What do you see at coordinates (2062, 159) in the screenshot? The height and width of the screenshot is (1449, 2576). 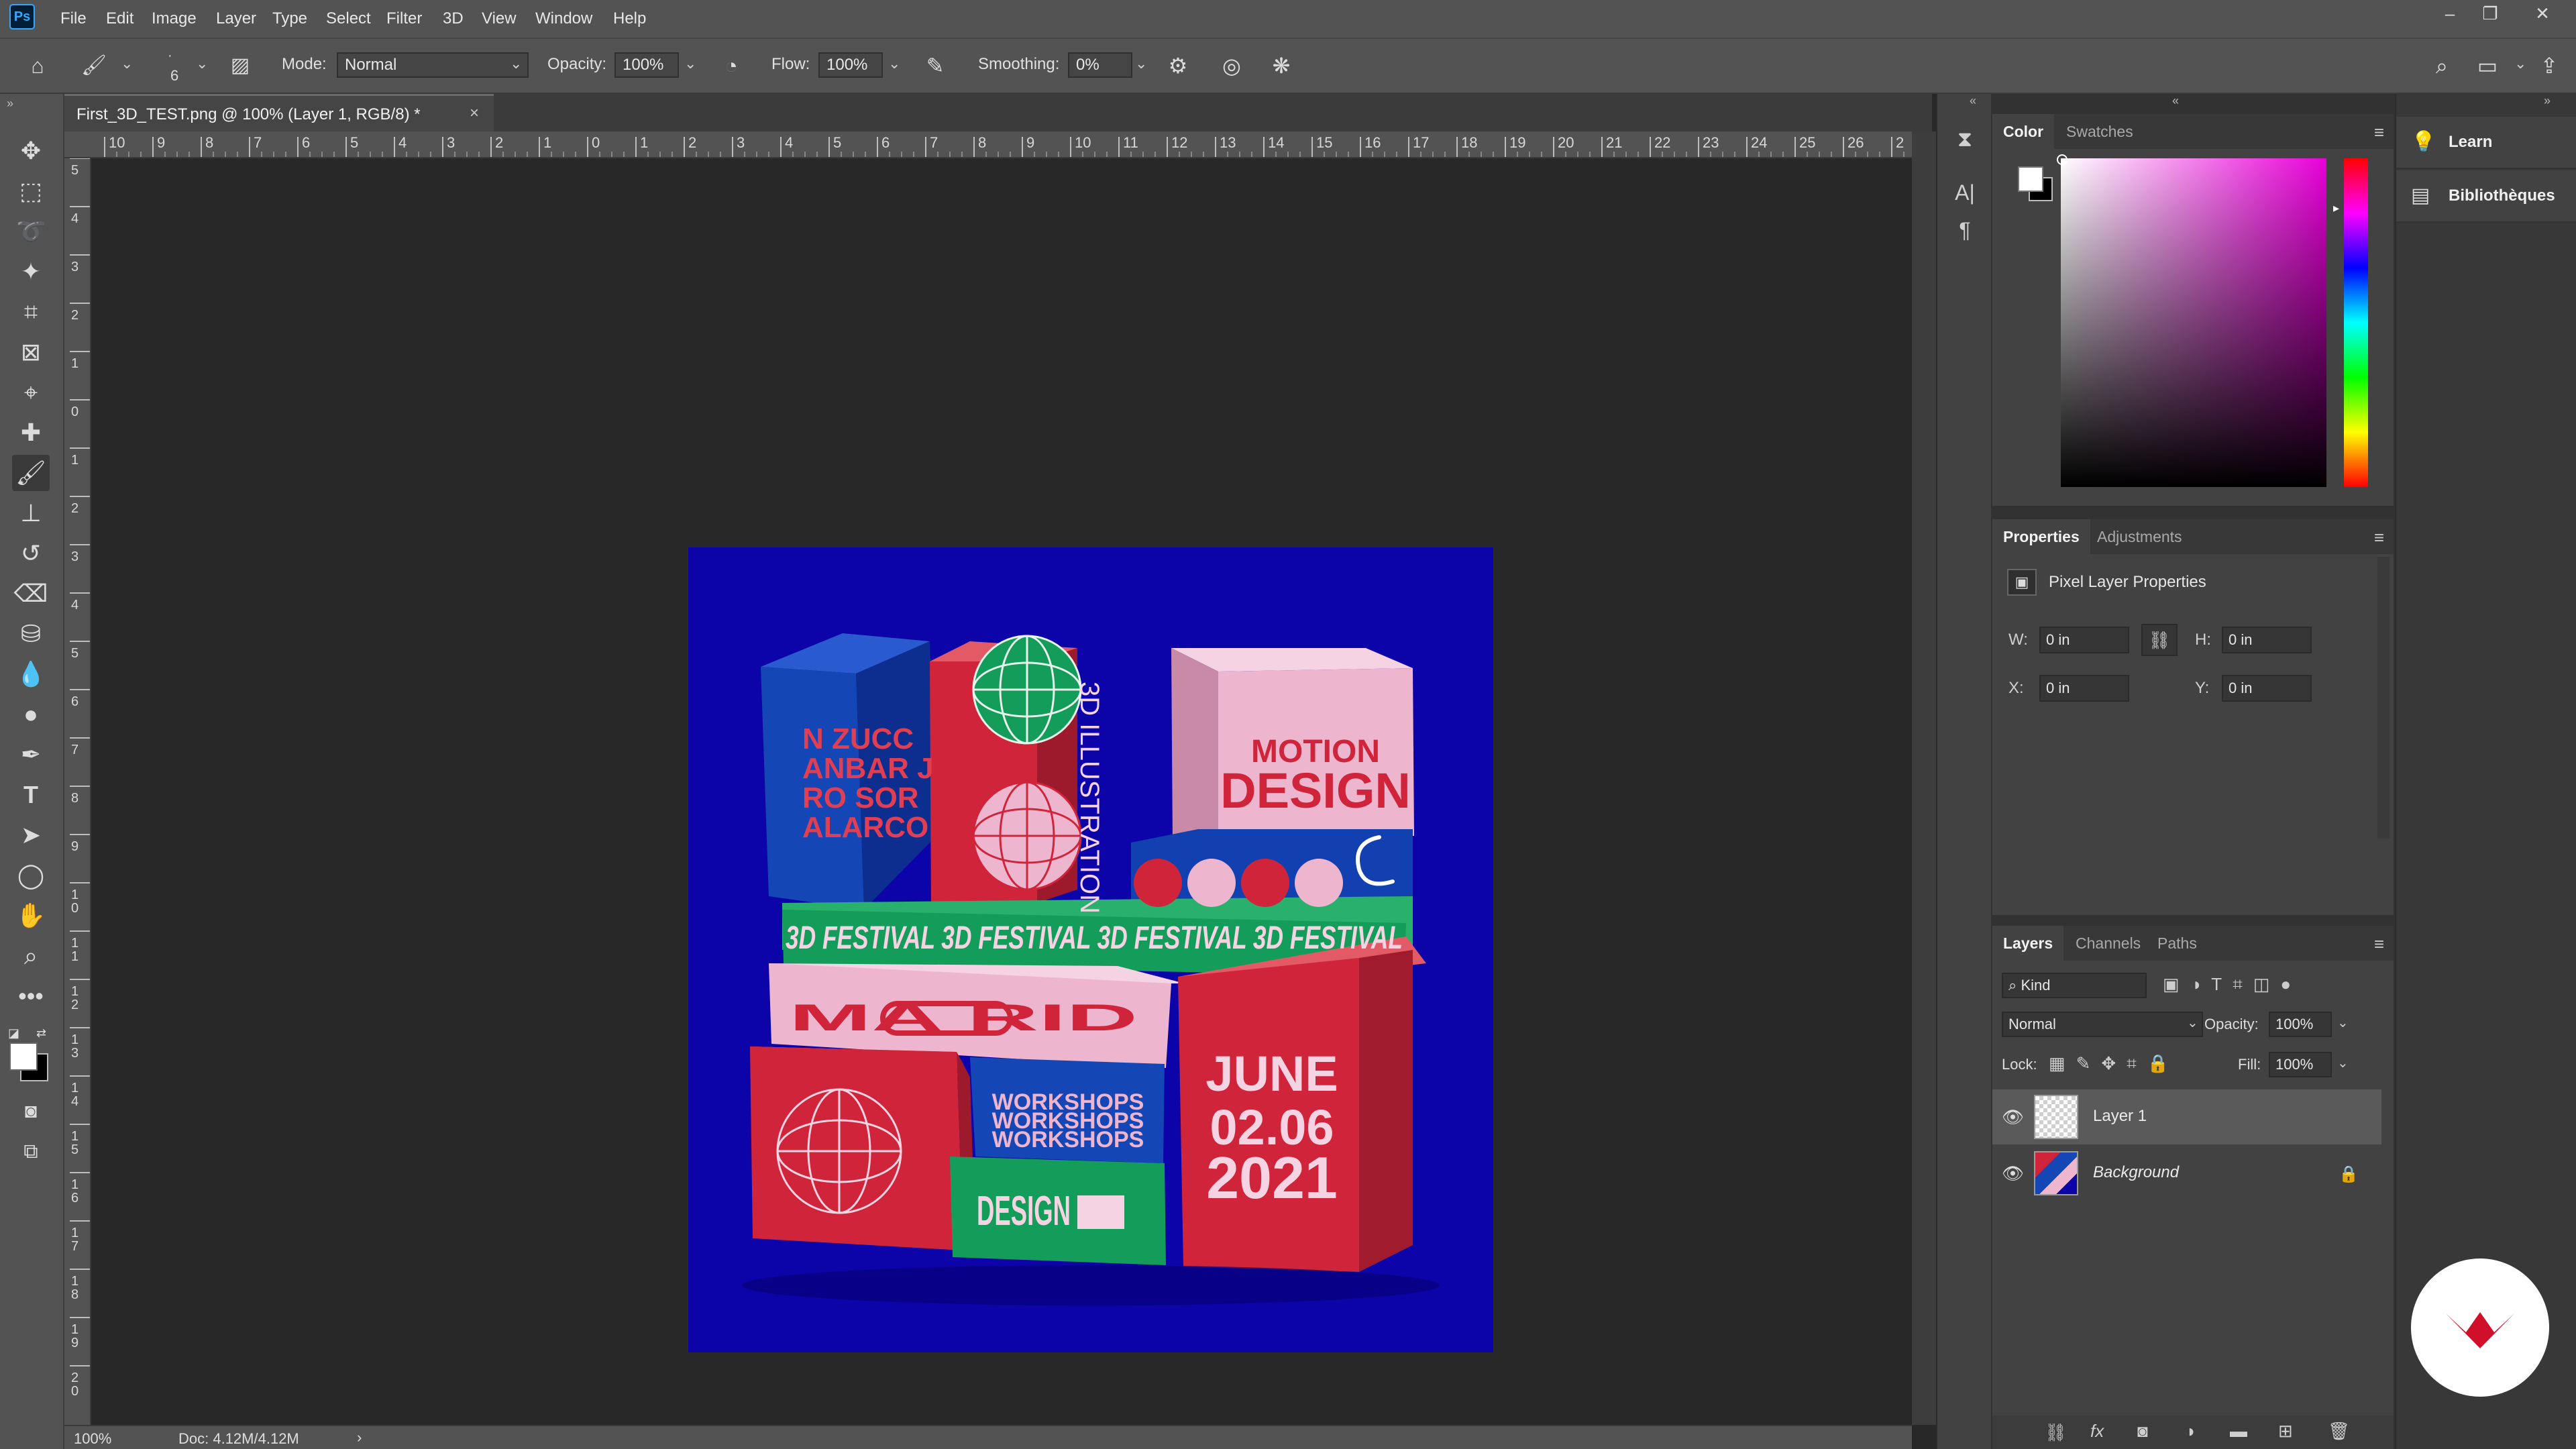 I see `color-picker-handle` at bounding box center [2062, 159].